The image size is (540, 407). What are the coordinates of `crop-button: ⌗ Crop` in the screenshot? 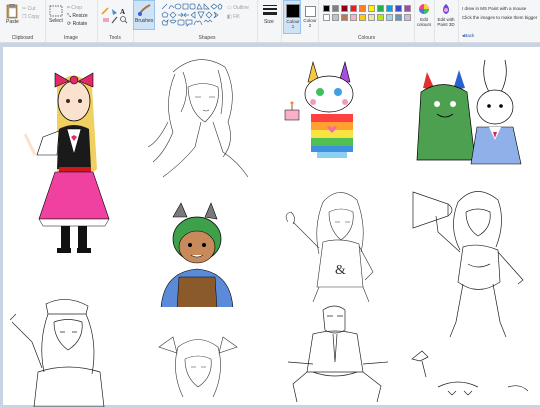 It's located at (74, 8).